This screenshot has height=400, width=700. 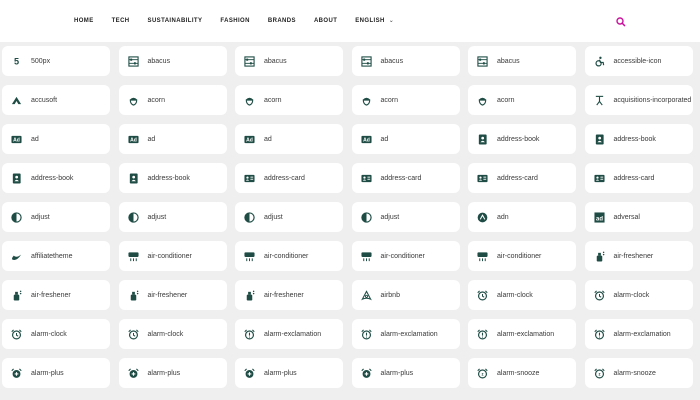 What do you see at coordinates (366, 373) in the screenshot?
I see `alarm-plus-icon` at bounding box center [366, 373].